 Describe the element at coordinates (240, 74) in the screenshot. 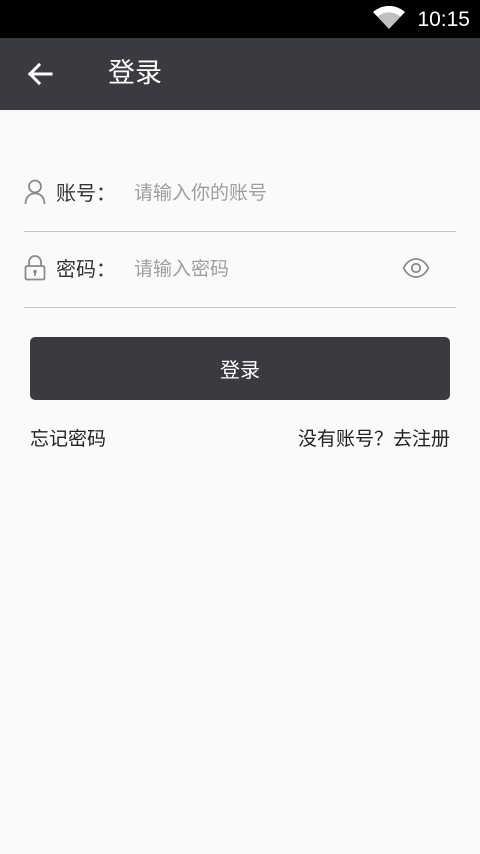

I see `app-bar: 登录` at that location.